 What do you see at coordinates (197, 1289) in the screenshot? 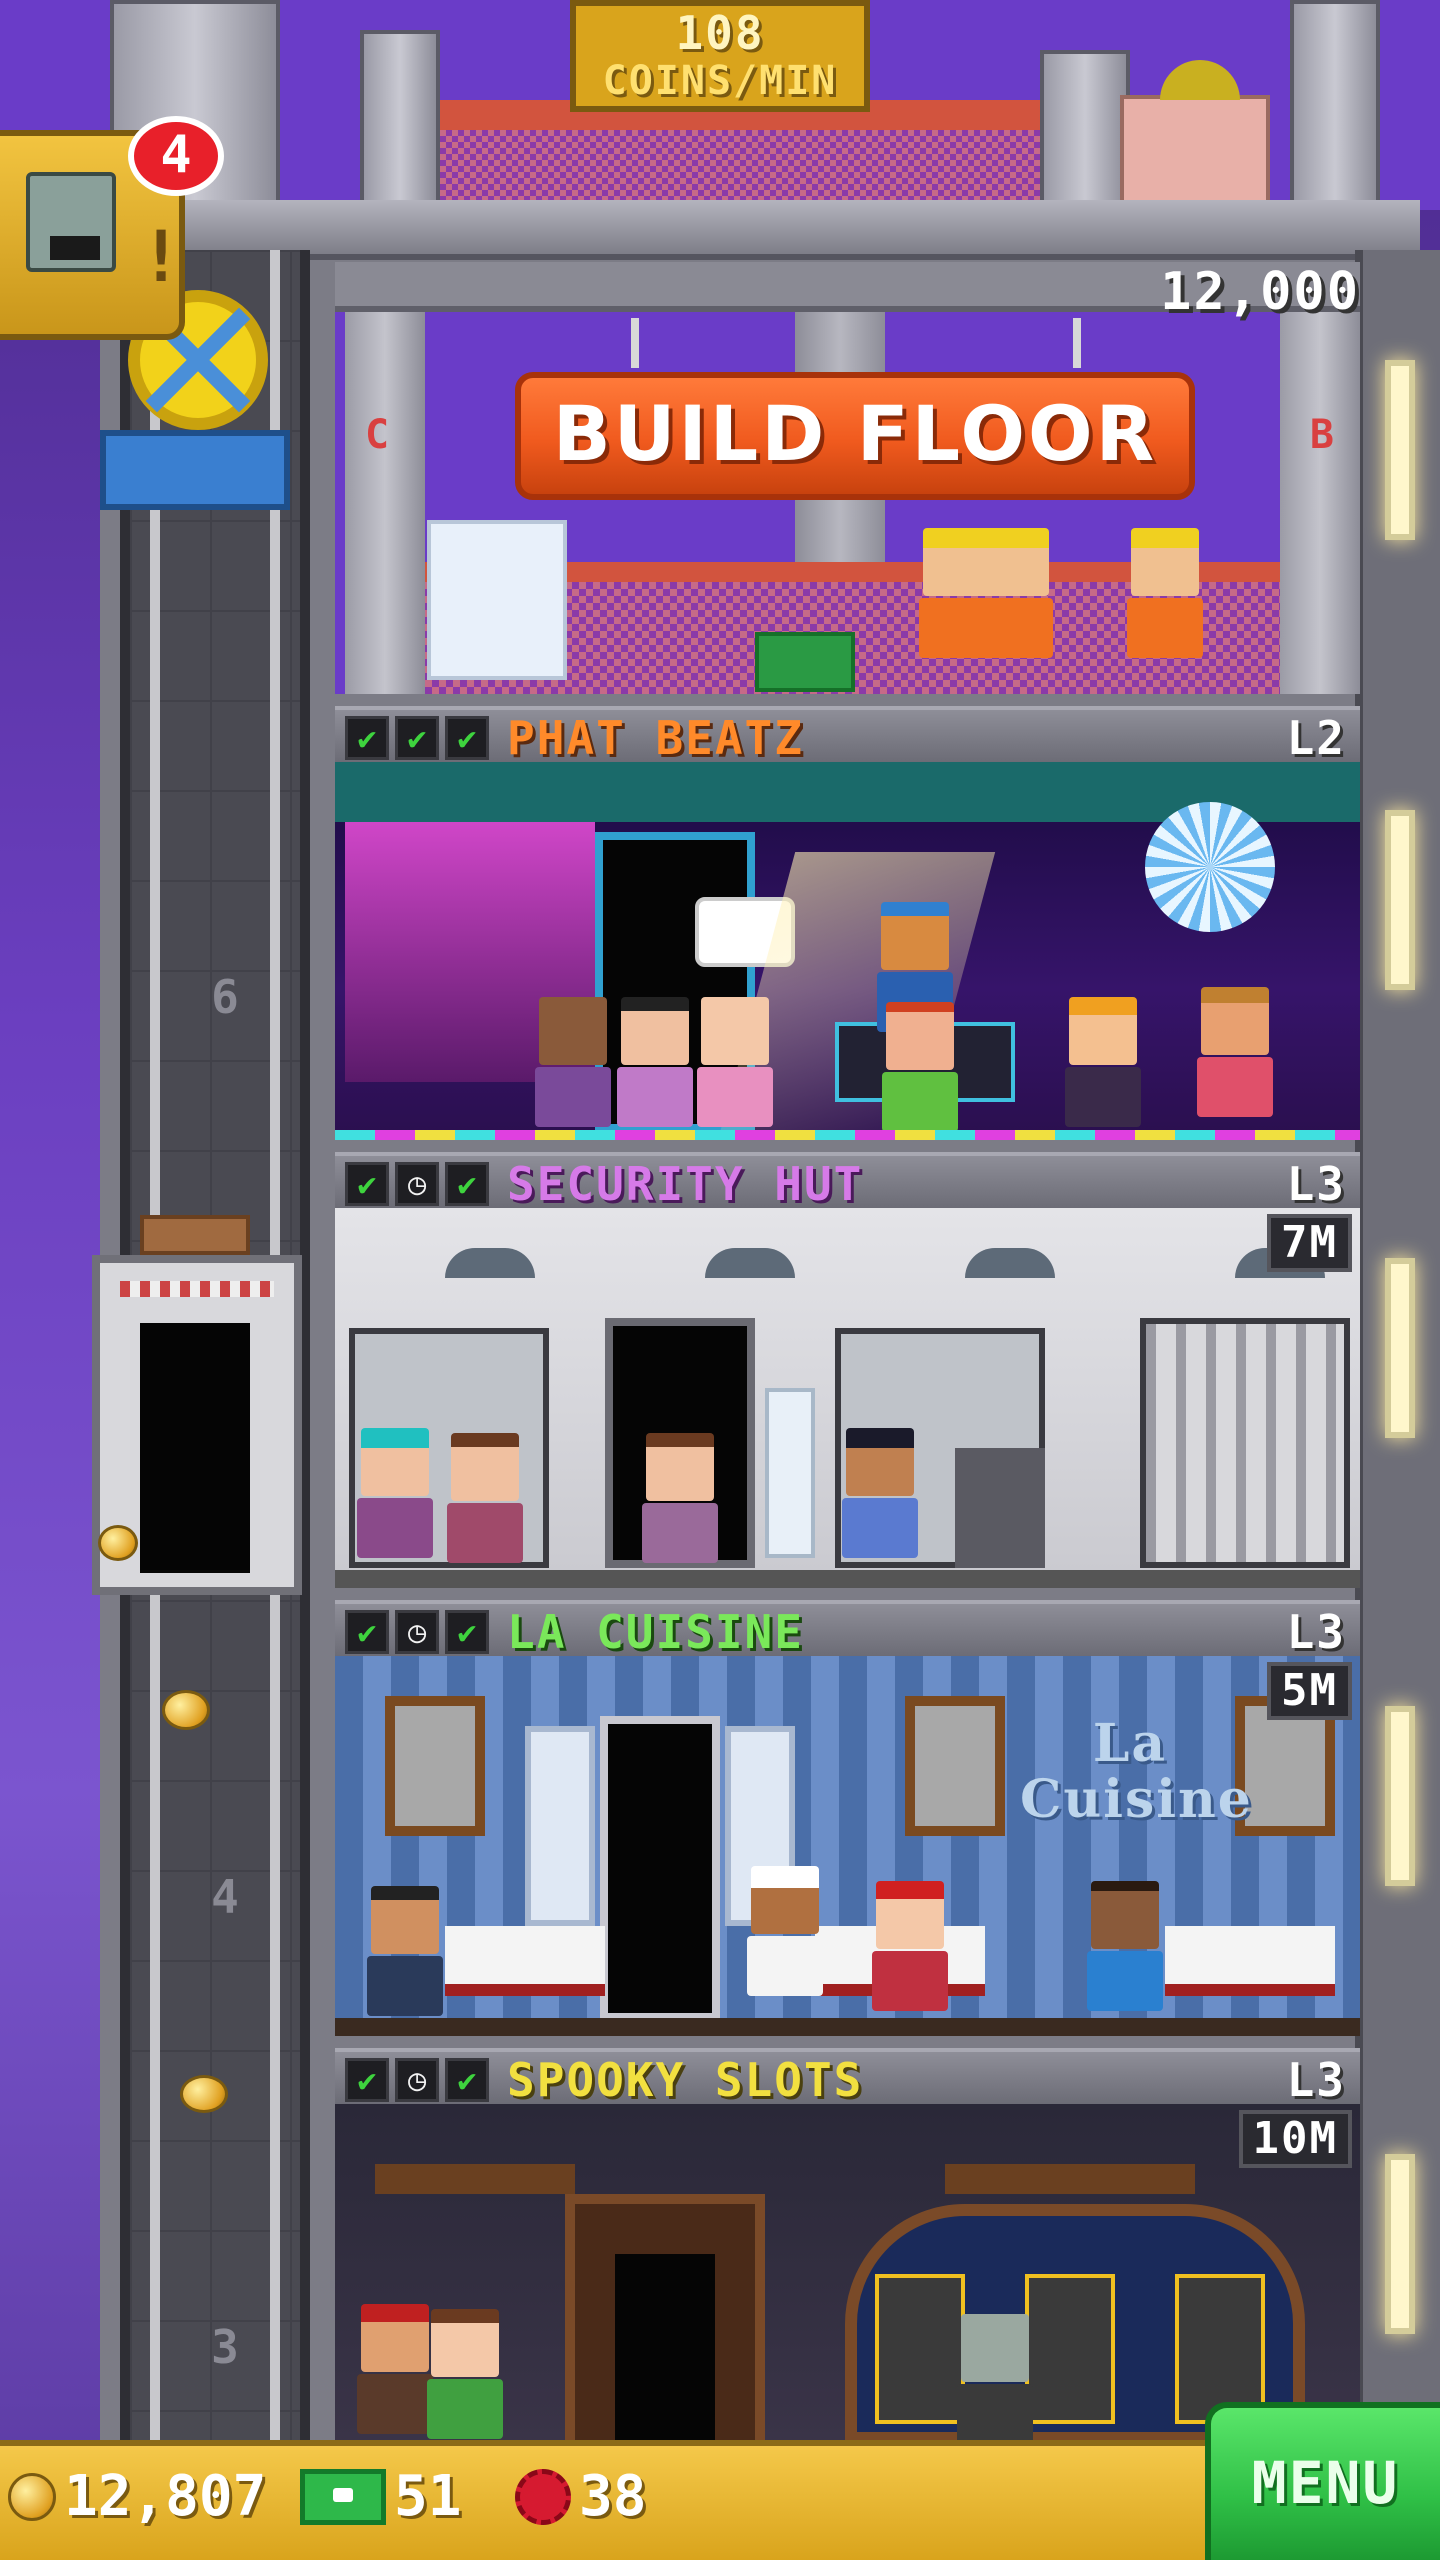
I see `elevator-lights` at bounding box center [197, 1289].